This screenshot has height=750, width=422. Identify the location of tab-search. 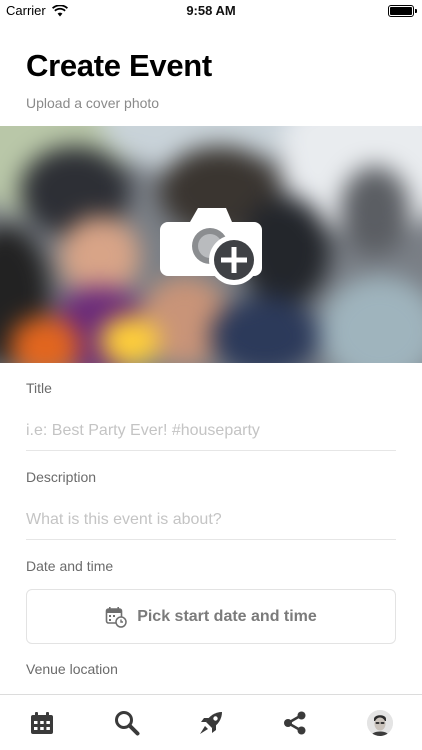
(126, 722).